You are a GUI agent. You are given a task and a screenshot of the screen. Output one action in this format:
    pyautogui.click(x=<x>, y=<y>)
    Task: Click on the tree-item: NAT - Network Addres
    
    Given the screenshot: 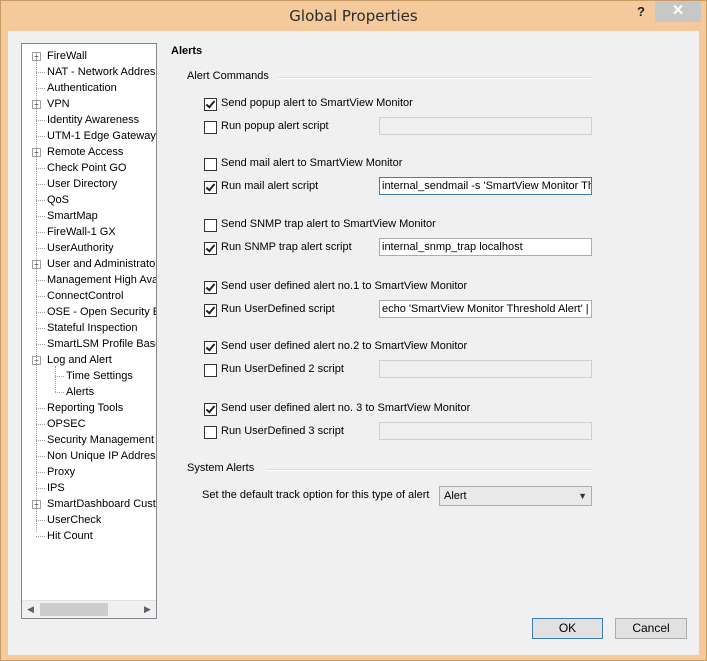 What is the action you would take?
    pyautogui.click(x=89, y=72)
    